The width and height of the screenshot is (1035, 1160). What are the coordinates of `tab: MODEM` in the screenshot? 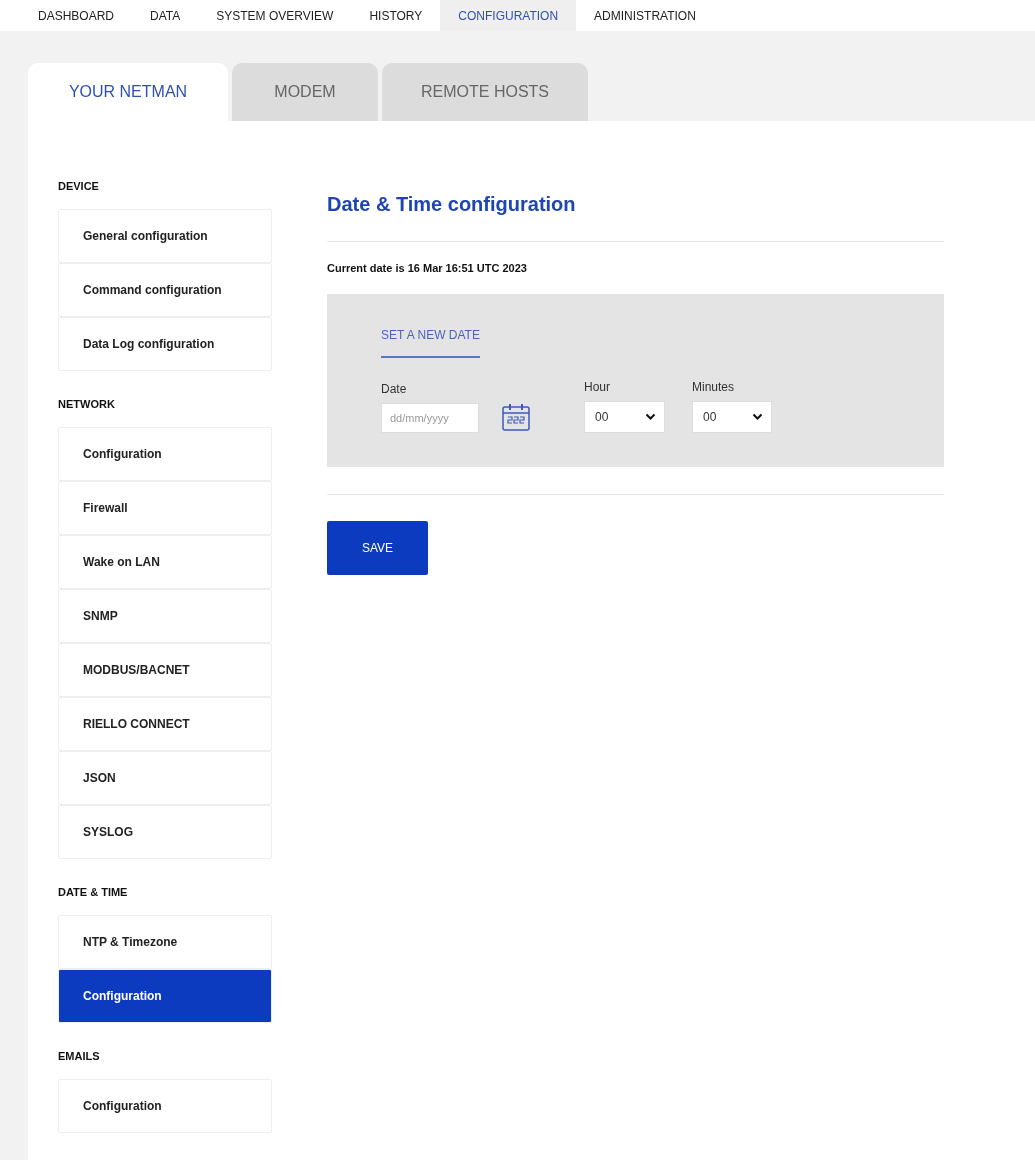 It's located at (305, 92).